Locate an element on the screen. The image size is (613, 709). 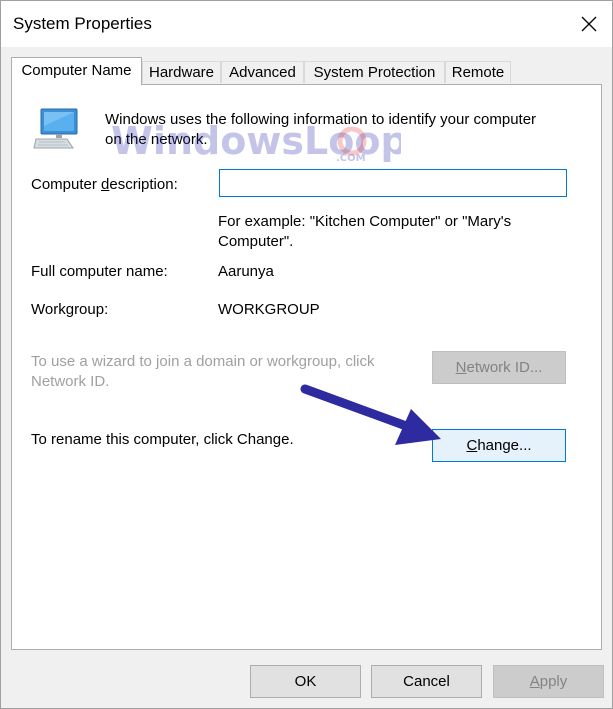
full-computer-name-value: Aarunya is located at coordinates (246, 271).